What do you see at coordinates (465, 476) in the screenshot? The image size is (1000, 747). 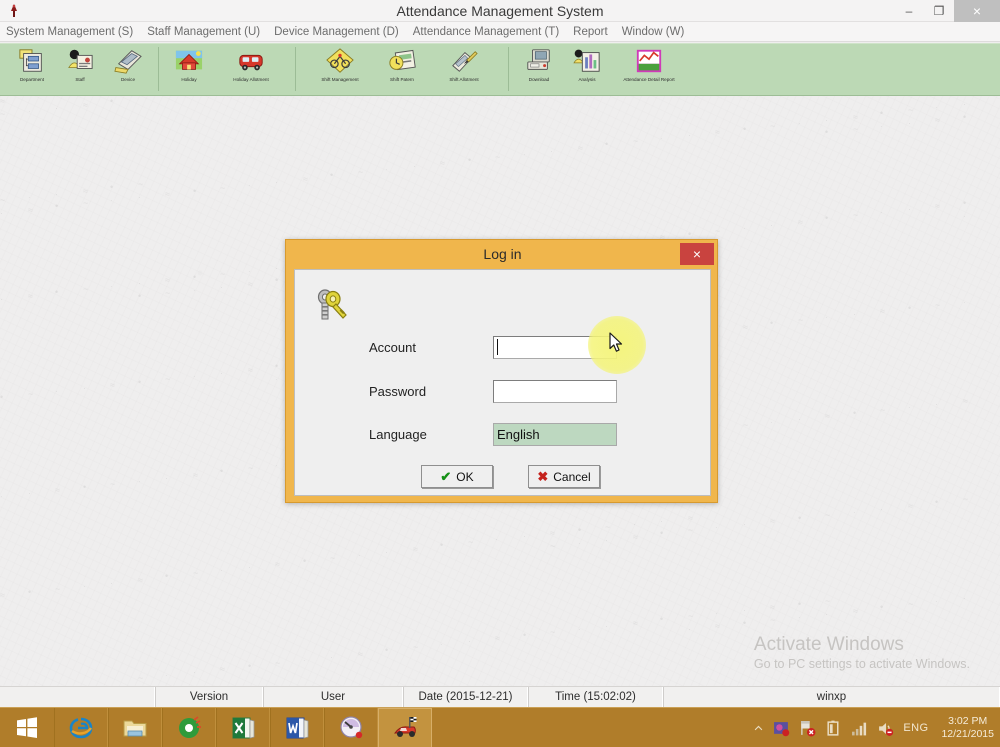 I see `ok-button-label: OK` at bounding box center [465, 476].